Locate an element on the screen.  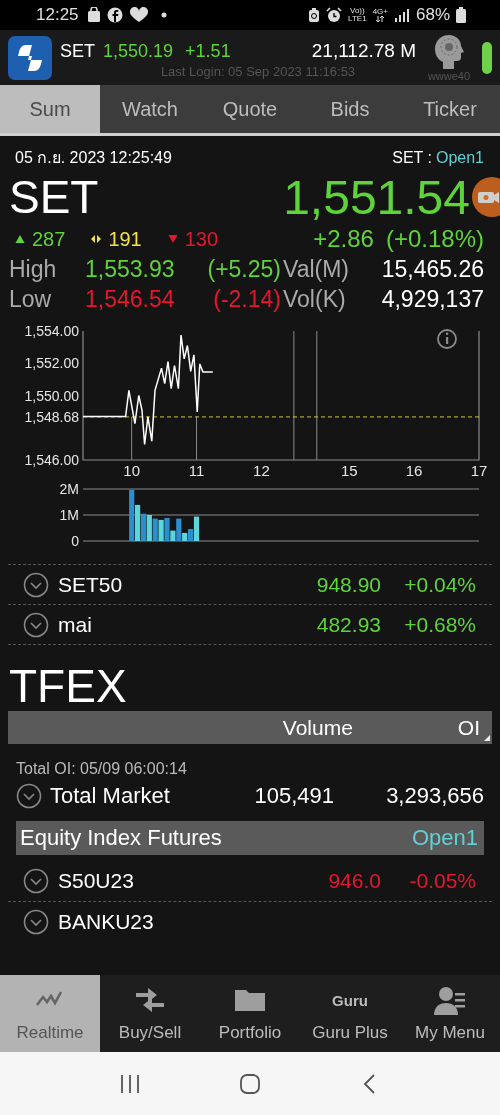
last-login-text: Last Login: 05 Sep 2023 11:16:53 is located at coordinates (258, 71).